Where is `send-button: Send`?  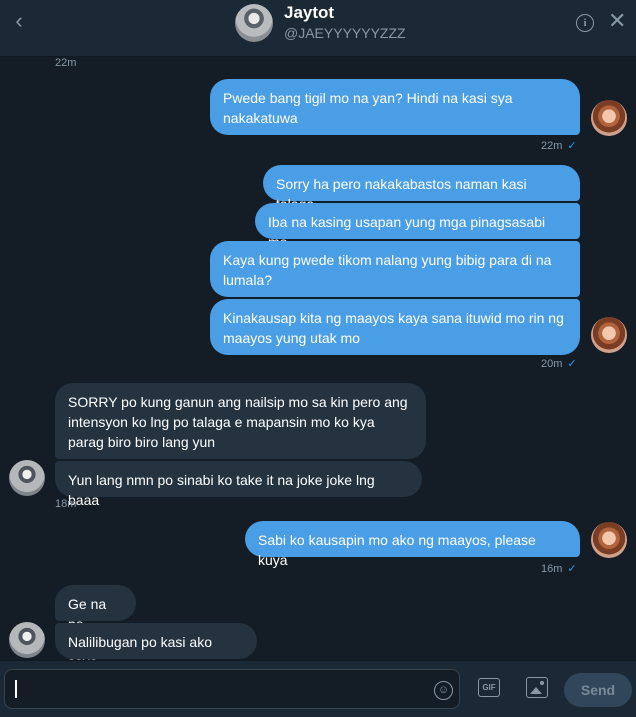
send-button: Send is located at coordinates (598, 690).